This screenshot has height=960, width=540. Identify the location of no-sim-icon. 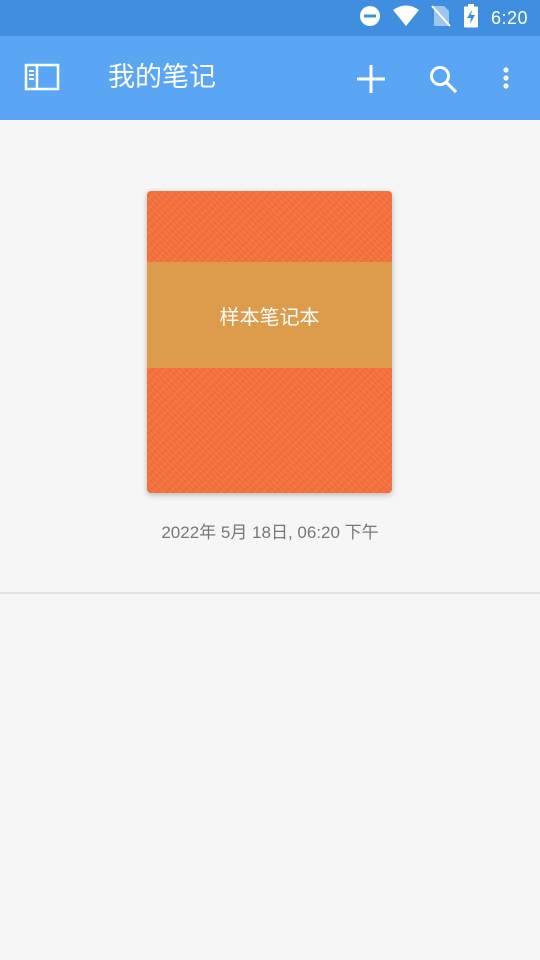
(441, 18).